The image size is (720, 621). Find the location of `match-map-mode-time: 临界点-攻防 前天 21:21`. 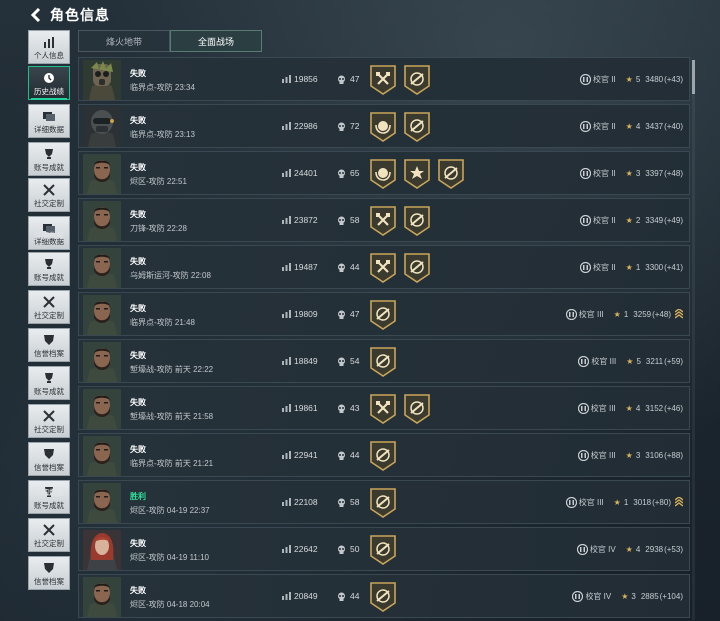

match-map-mode-time: 临界点-攻防 前天 21:21 is located at coordinates (172, 463).